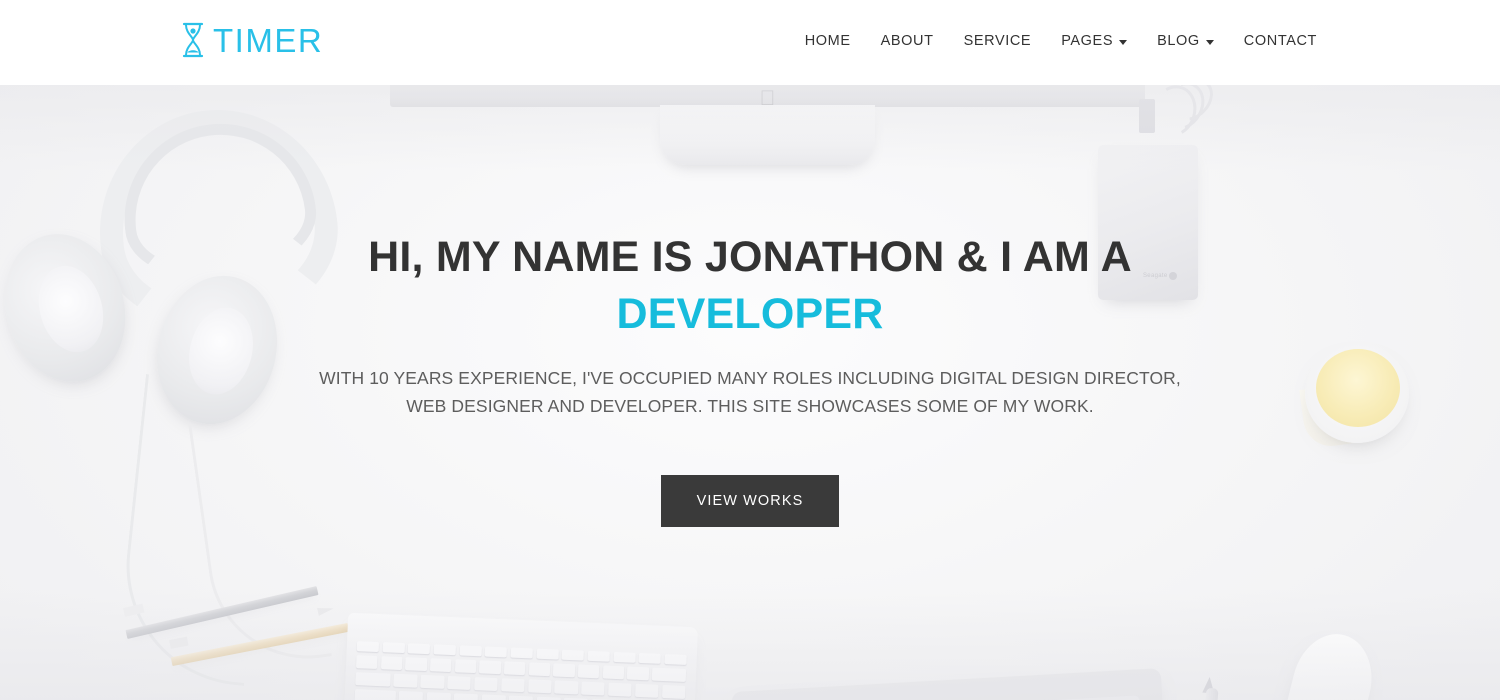 The width and height of the screenshot is (1500, 700). I want to click on nav-label-about: ABOUT, so click(907, 41).